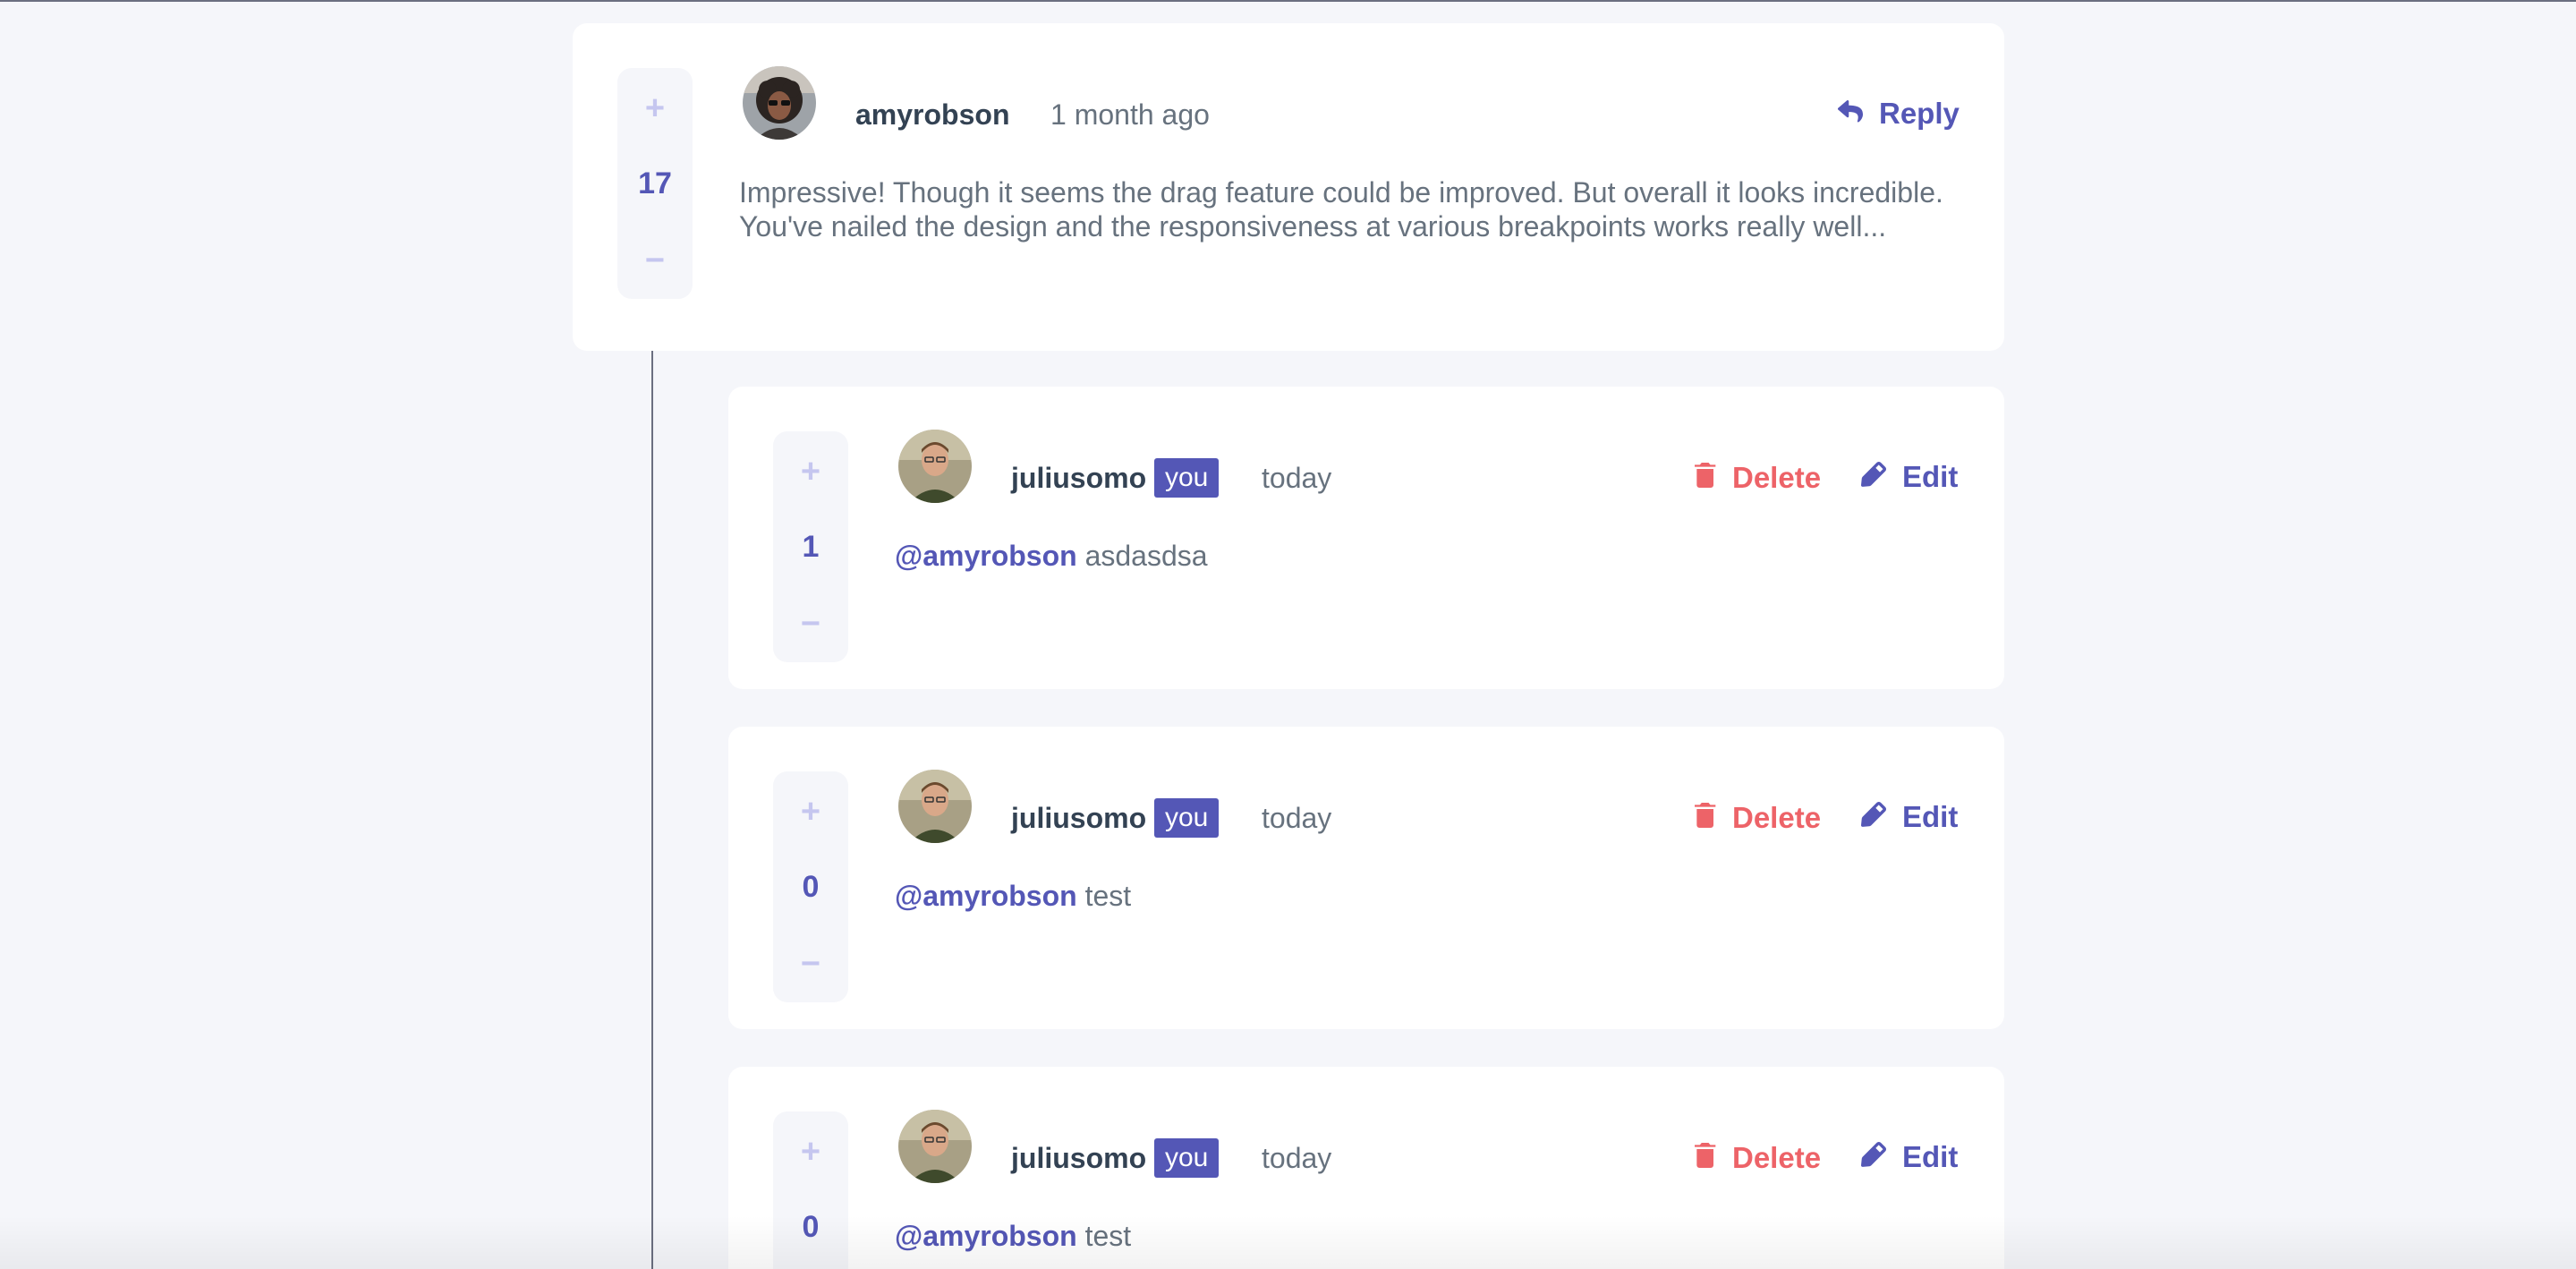 The width and height of the screenshot is (2576, 1269). I want to click on reply-icon, so click(1850, 113).